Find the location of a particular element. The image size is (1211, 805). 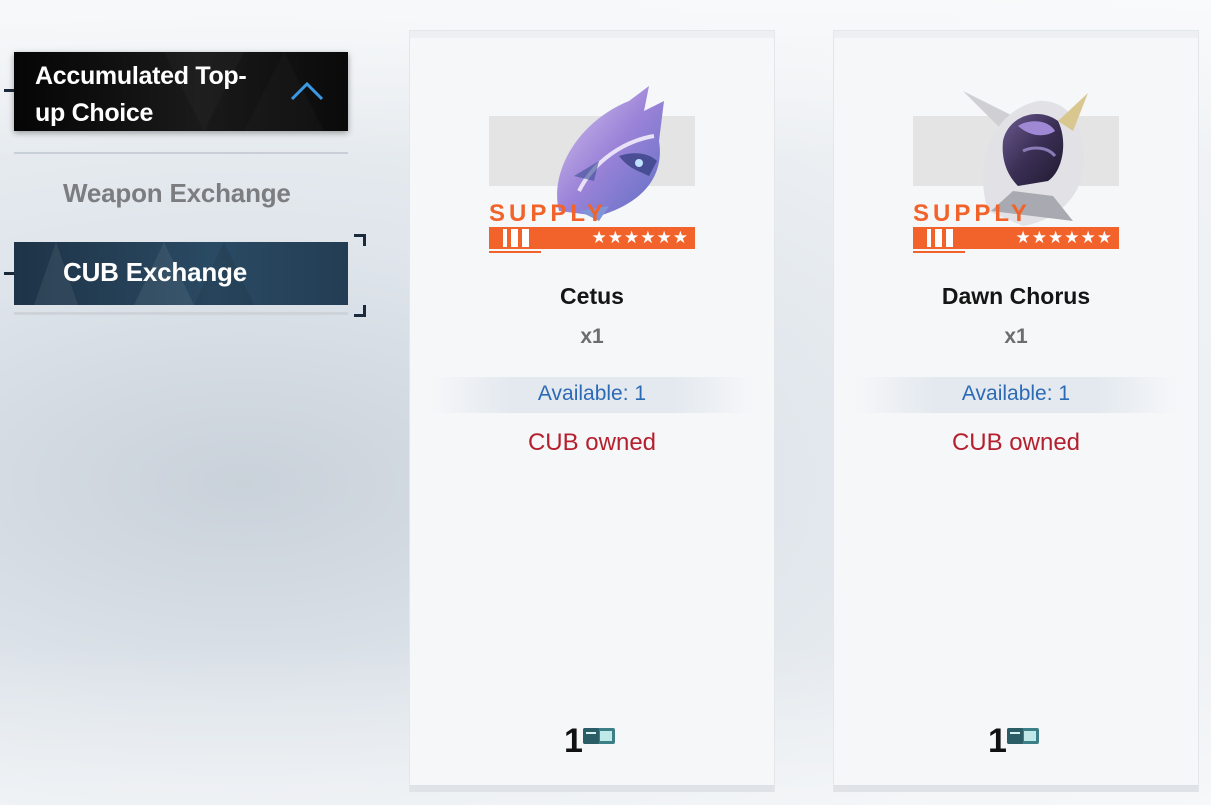

menu-parent-accumulated-topup: Accumulated Top-up Choice is located at coordinates (181, 91).